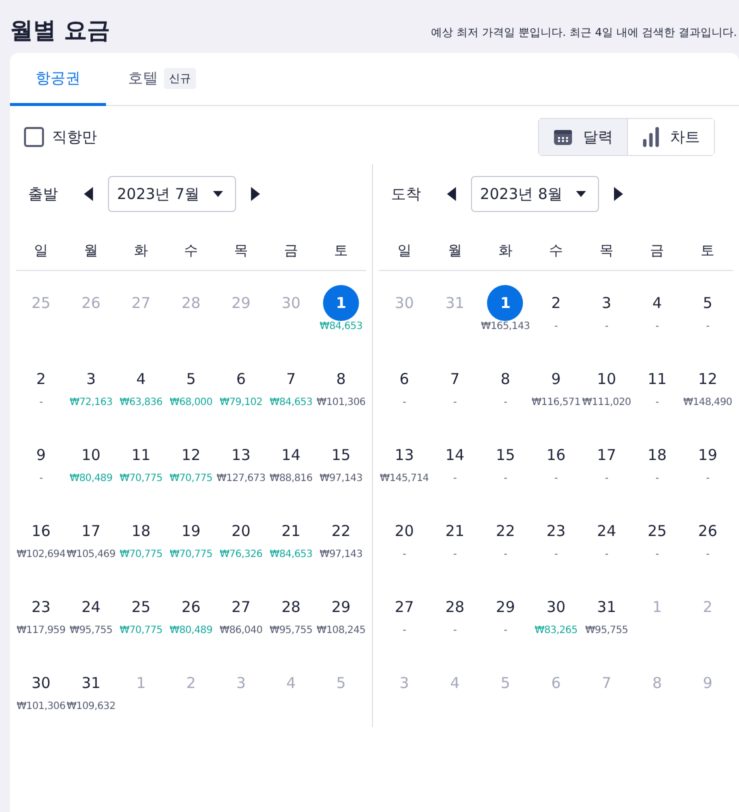 Image resolution: width=739 pixels, height=812 pixels. I want to click on weekday-label: 일, so click(41, 251).